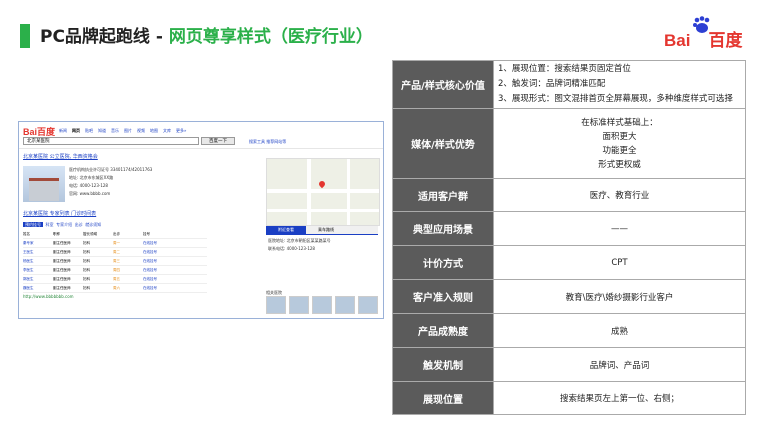 The height and width of the screenshot is (428, 760). I want to click on nav-item: 地图, so click(154, 130).